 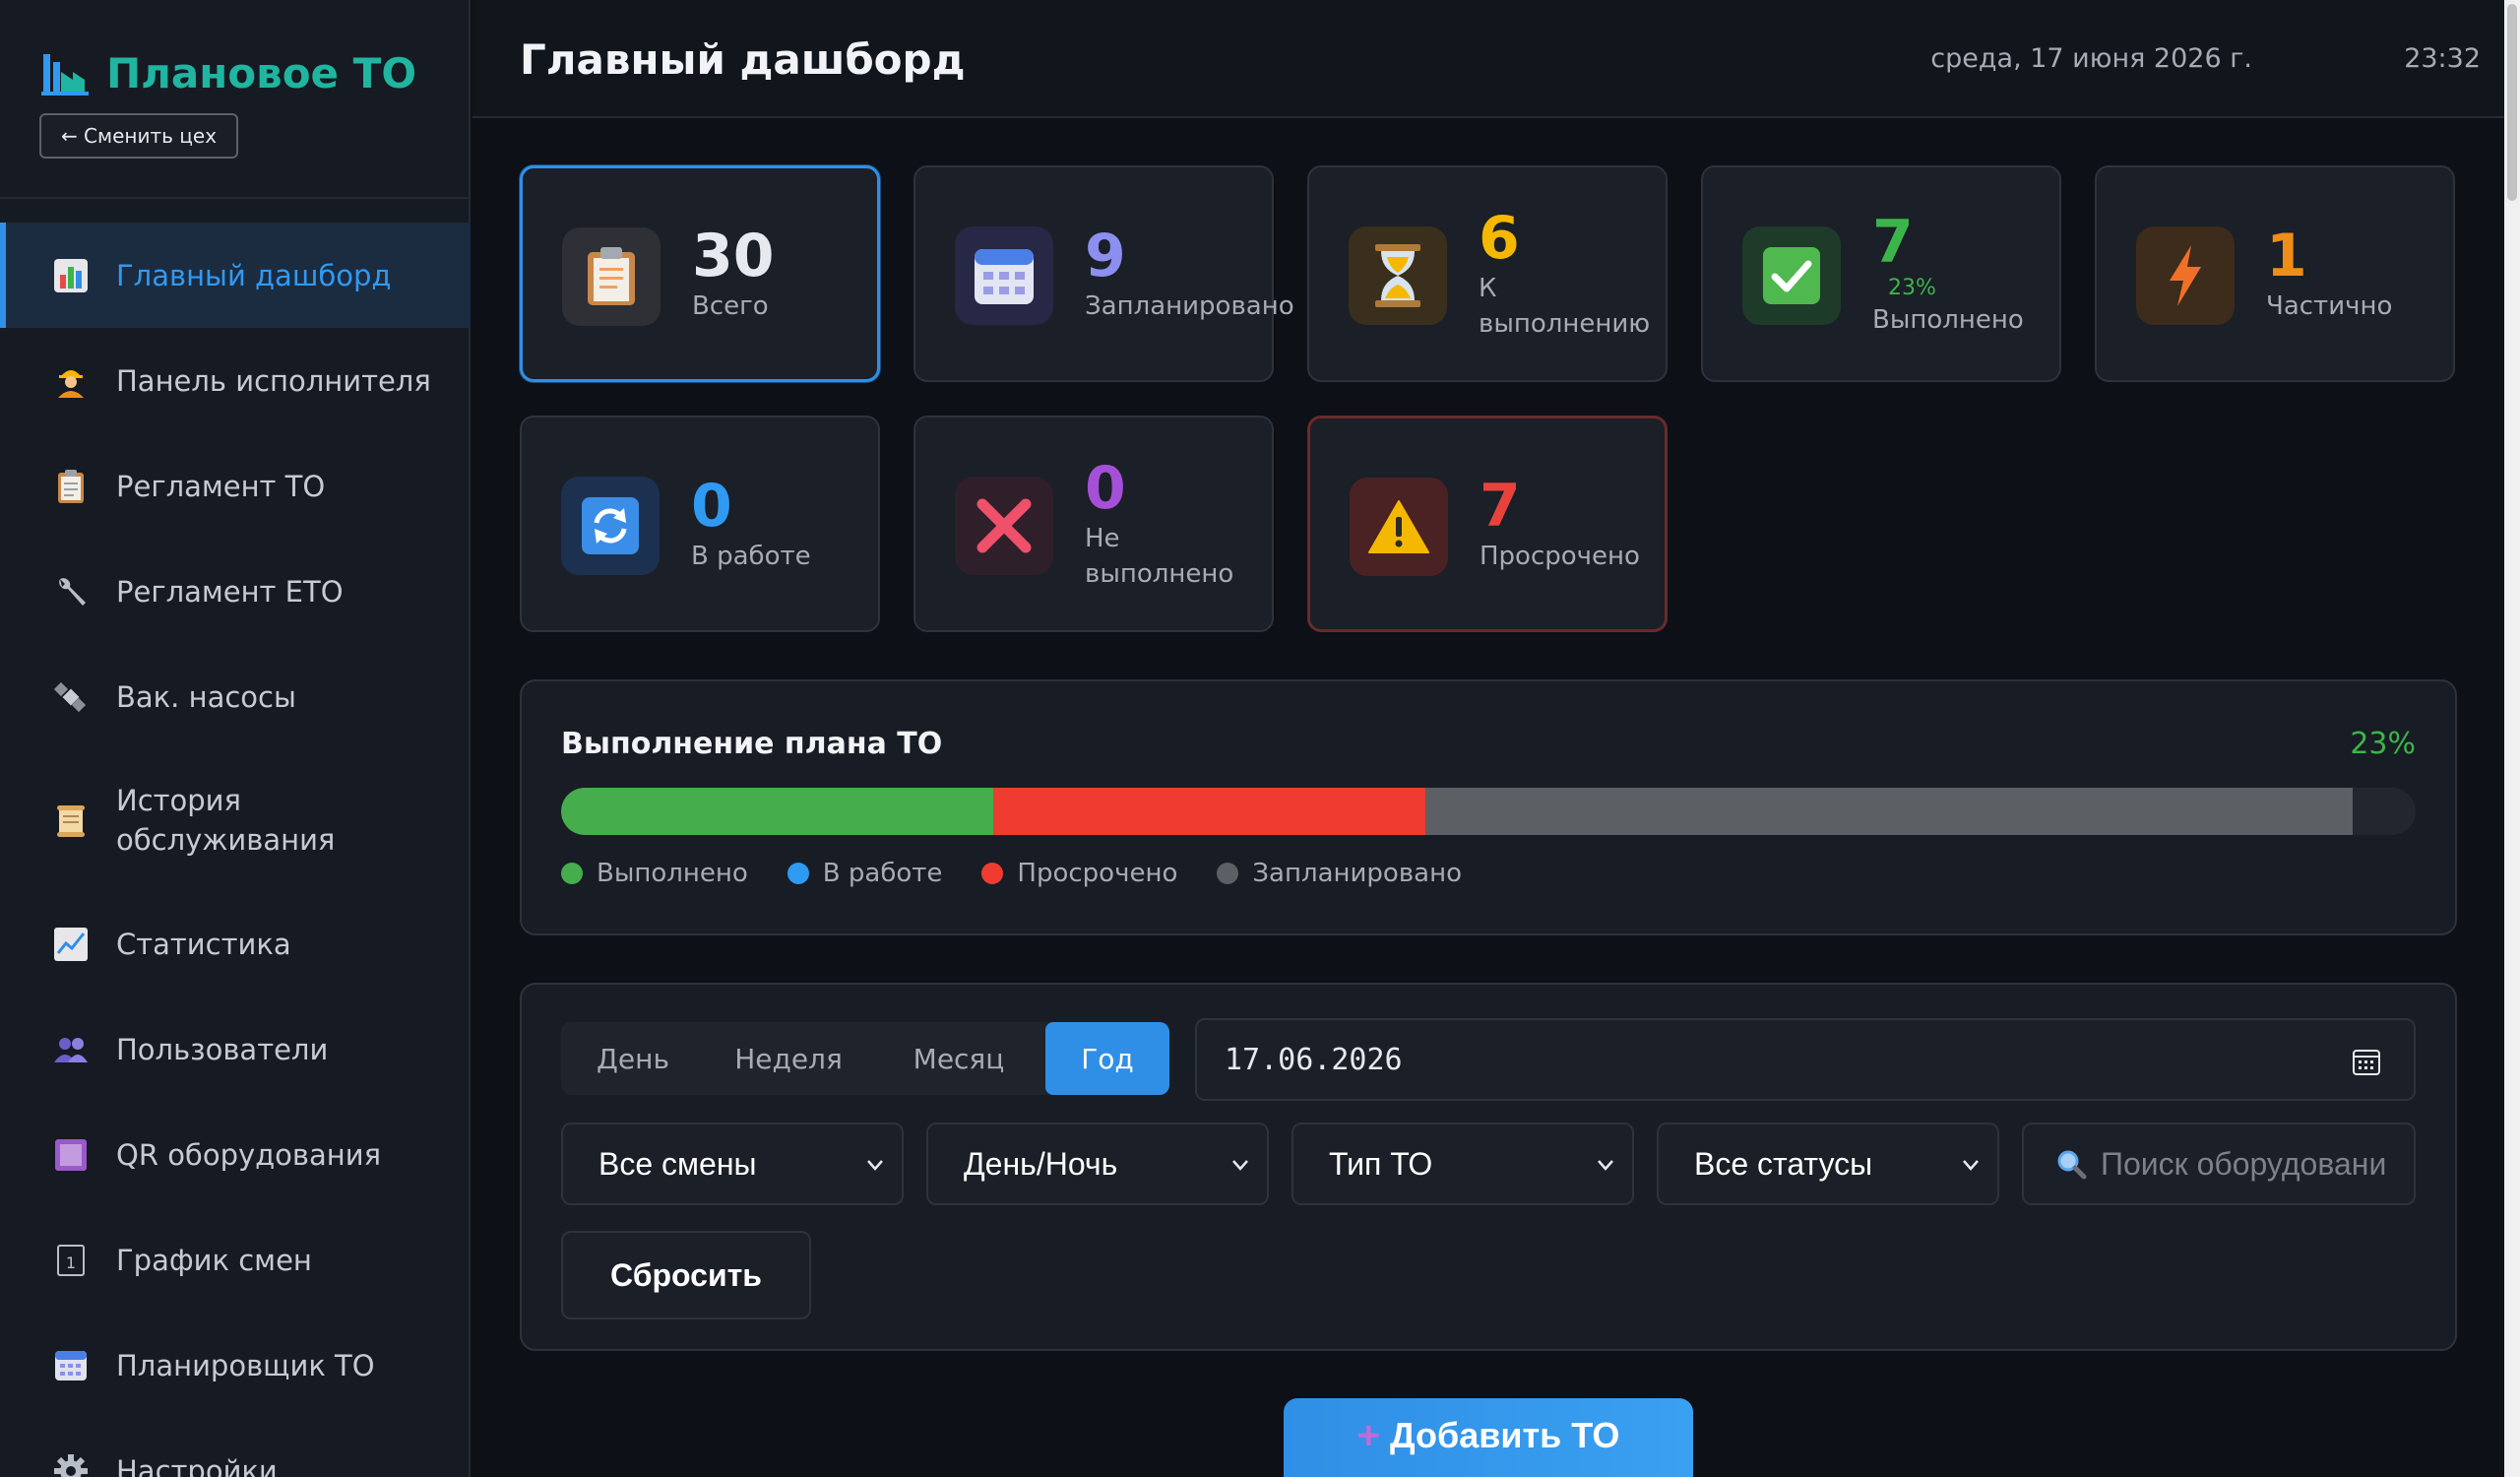 What do you see at coordinates (1105, 489) in the screenshot?
I see `stat-value: 0` at bounding box center [1105, 489].